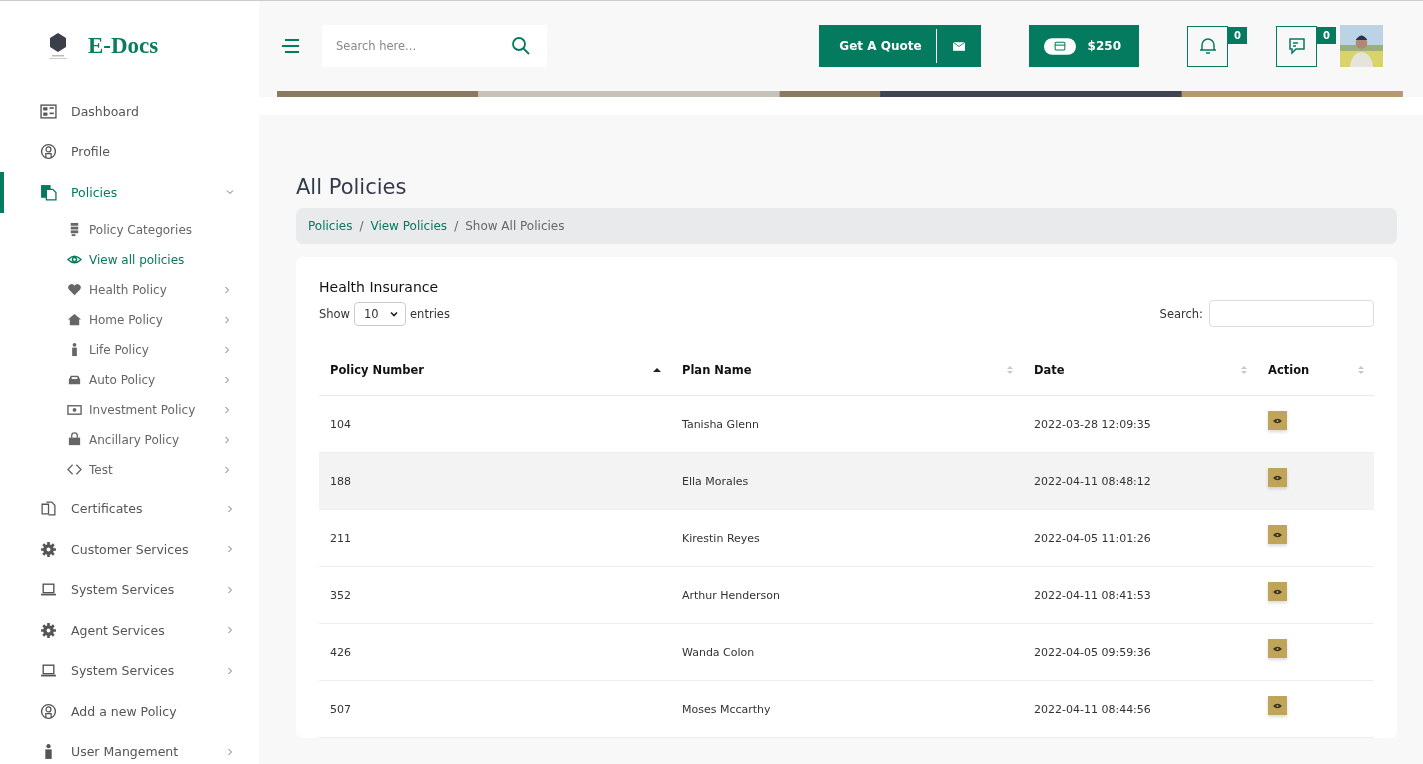 The image size is (1423, 764). Describe the element at coordinates (1083, 46) in the screenshot. I see `balance-button: $250` at that location.